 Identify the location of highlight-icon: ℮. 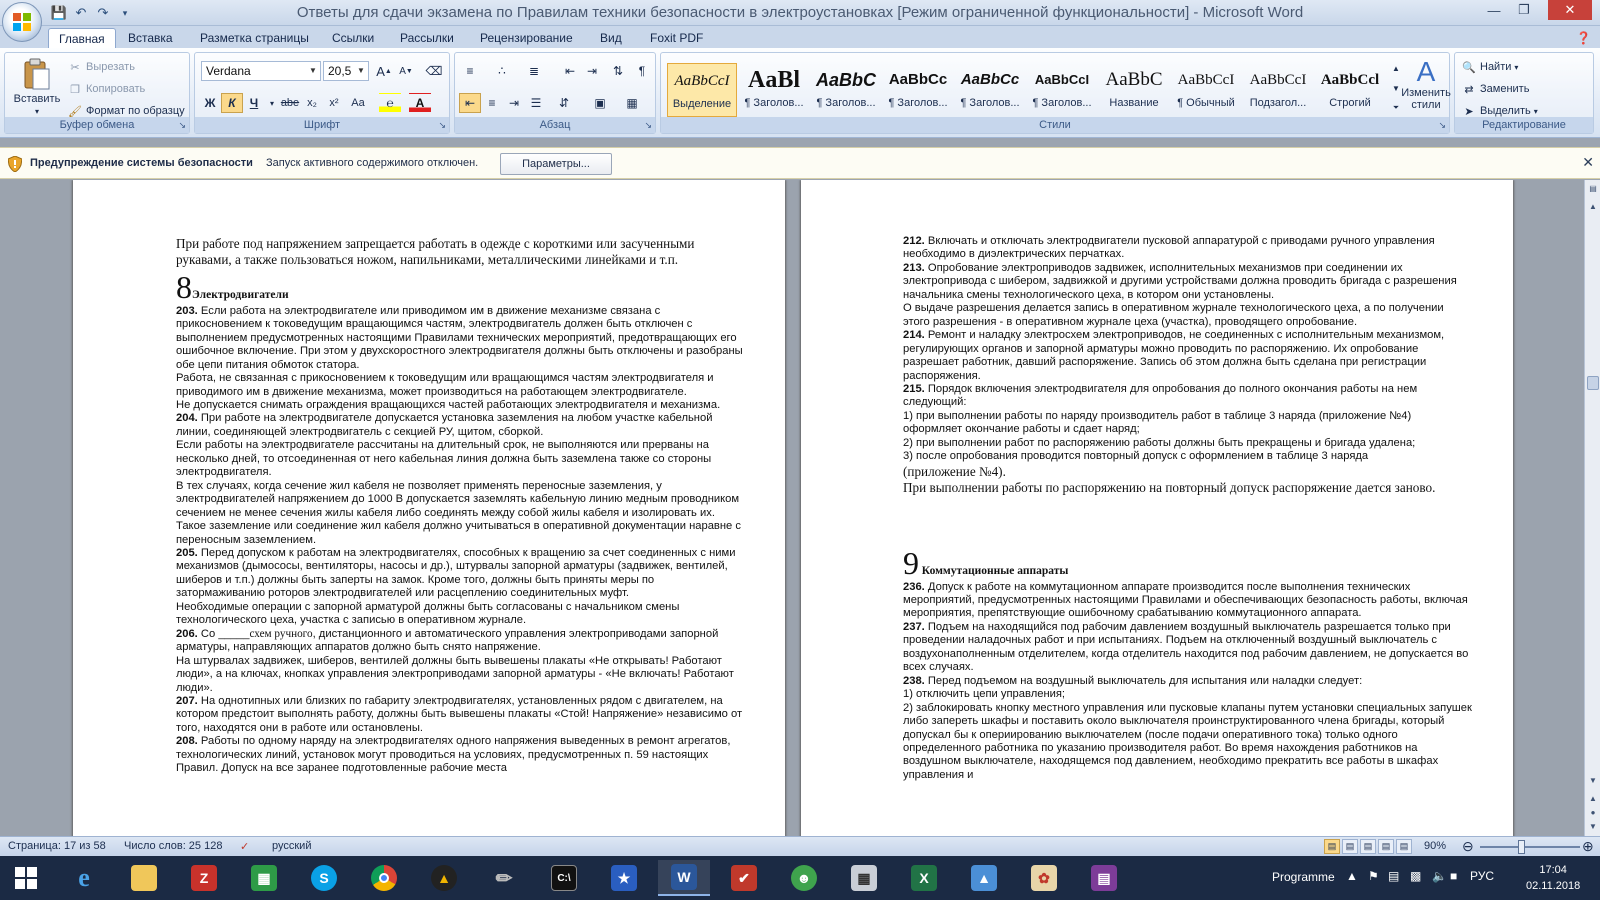
(390, 103).